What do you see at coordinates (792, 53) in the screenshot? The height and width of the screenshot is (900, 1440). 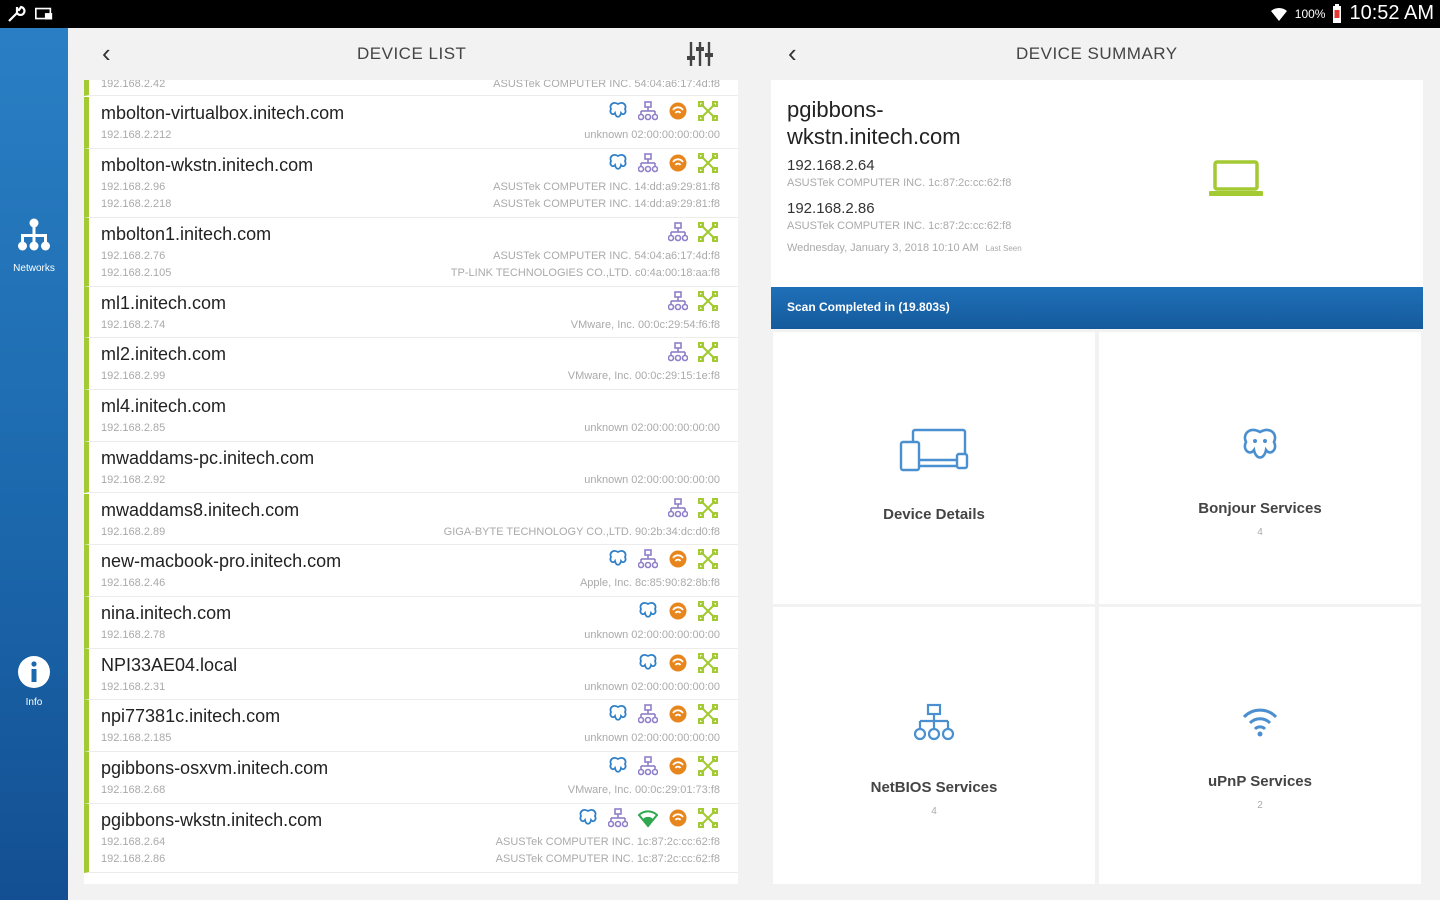 I see `summary-back-icon: ‹` at bounding box center [792, 53].